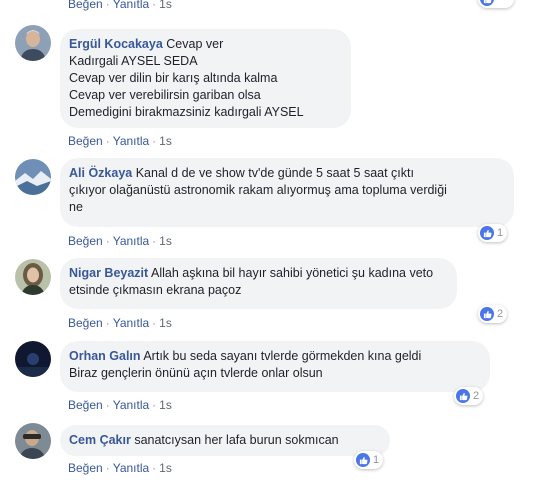 Image resolution: width=534 pixels, height=480 pixels. I want to click on comment-author: Cem Çakır, so click(100, 440).